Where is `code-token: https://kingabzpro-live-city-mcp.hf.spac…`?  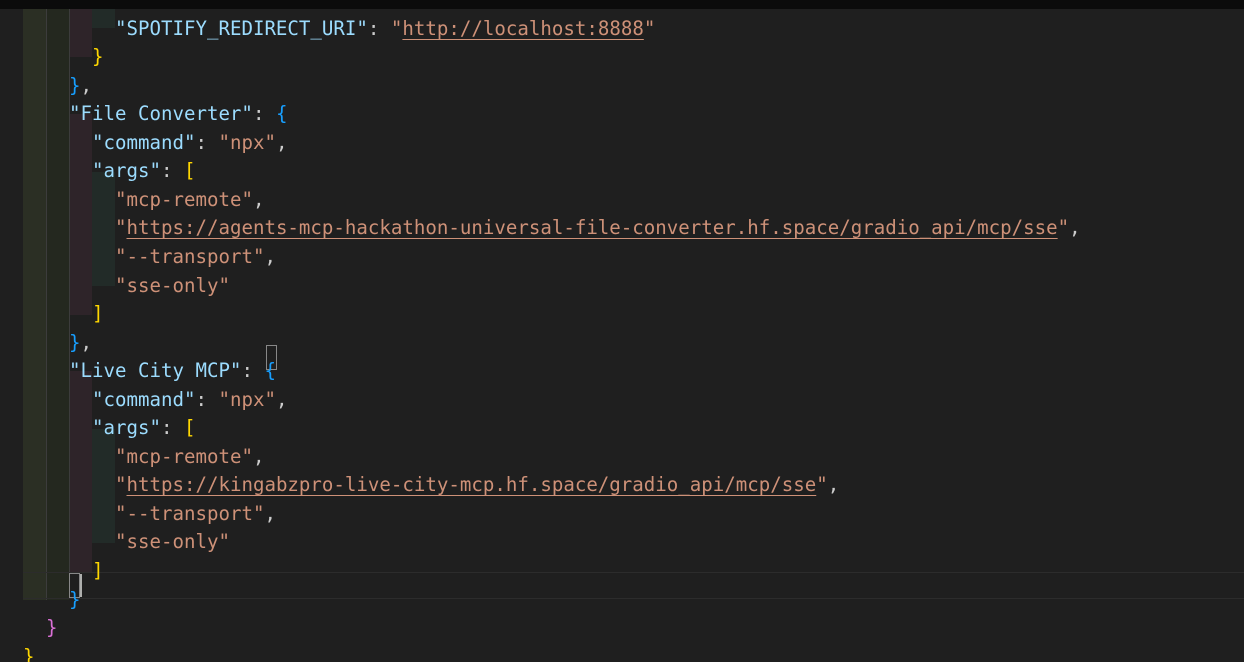
code-token: https://kingabzpro-live-city-mcp.hf.spac… is located at coordinates (471, 485).